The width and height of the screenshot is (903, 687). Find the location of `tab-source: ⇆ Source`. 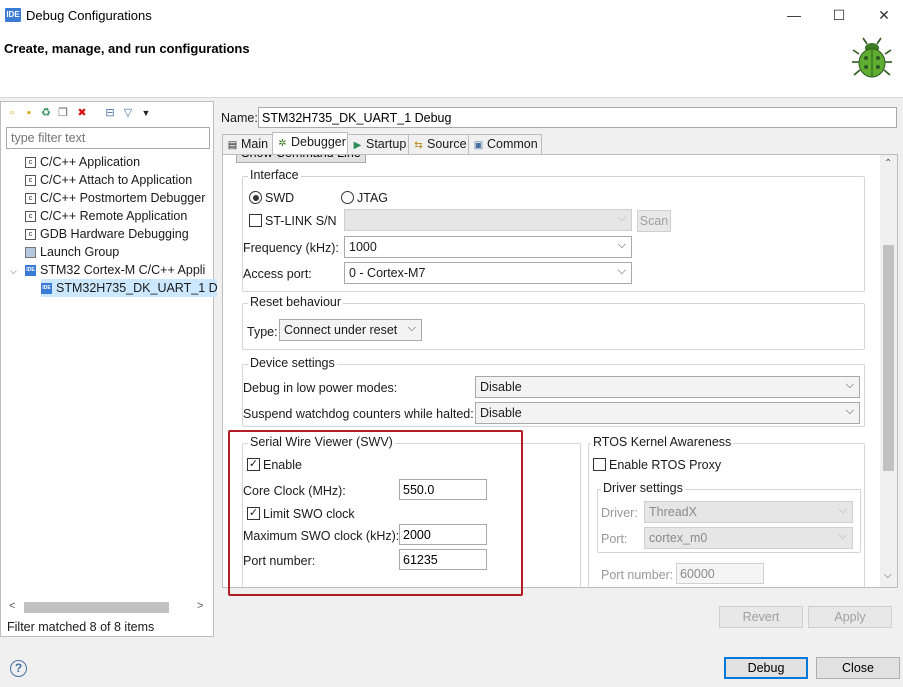

tab-source: ⇆ Source is located at coordinates (438, 144).